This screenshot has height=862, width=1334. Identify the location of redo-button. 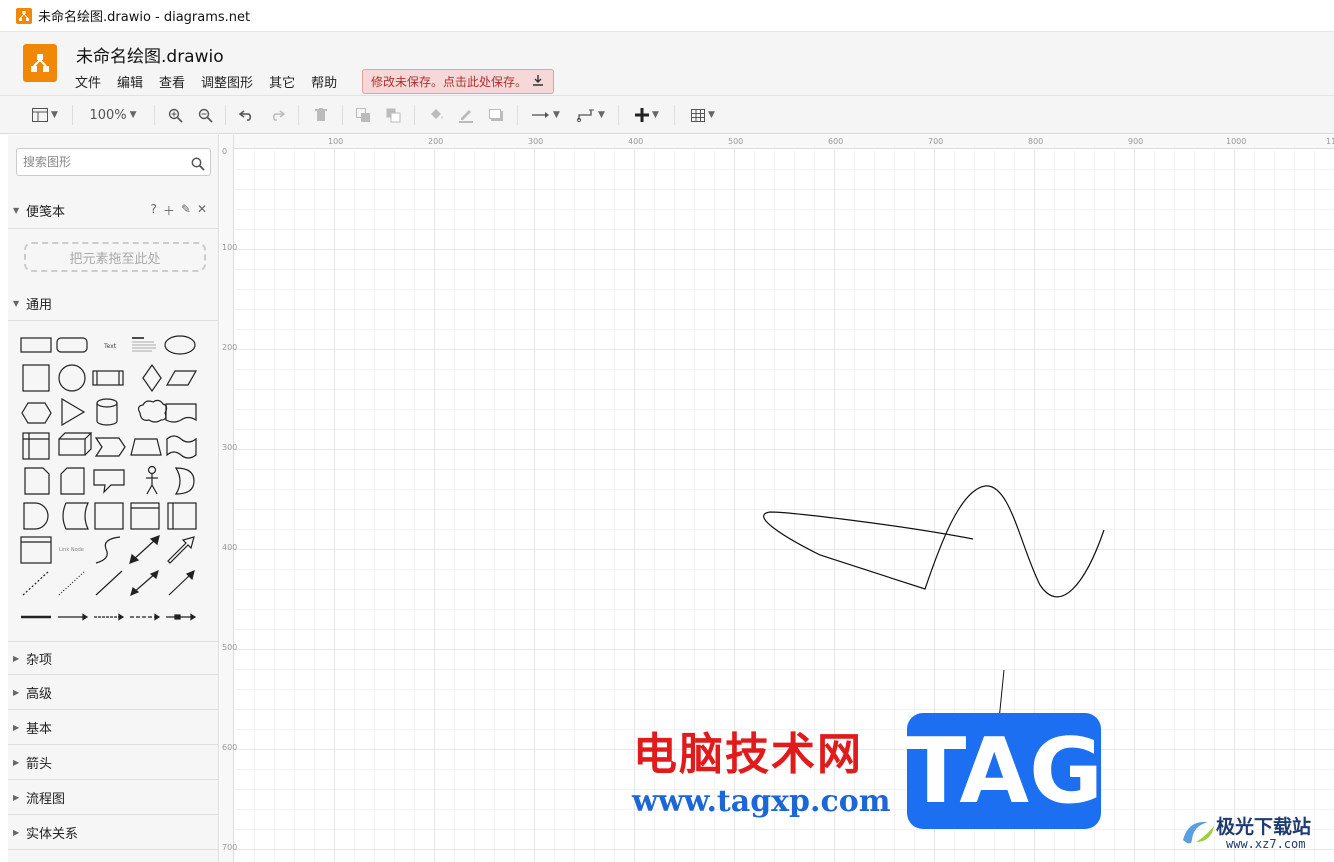
(277, 115).